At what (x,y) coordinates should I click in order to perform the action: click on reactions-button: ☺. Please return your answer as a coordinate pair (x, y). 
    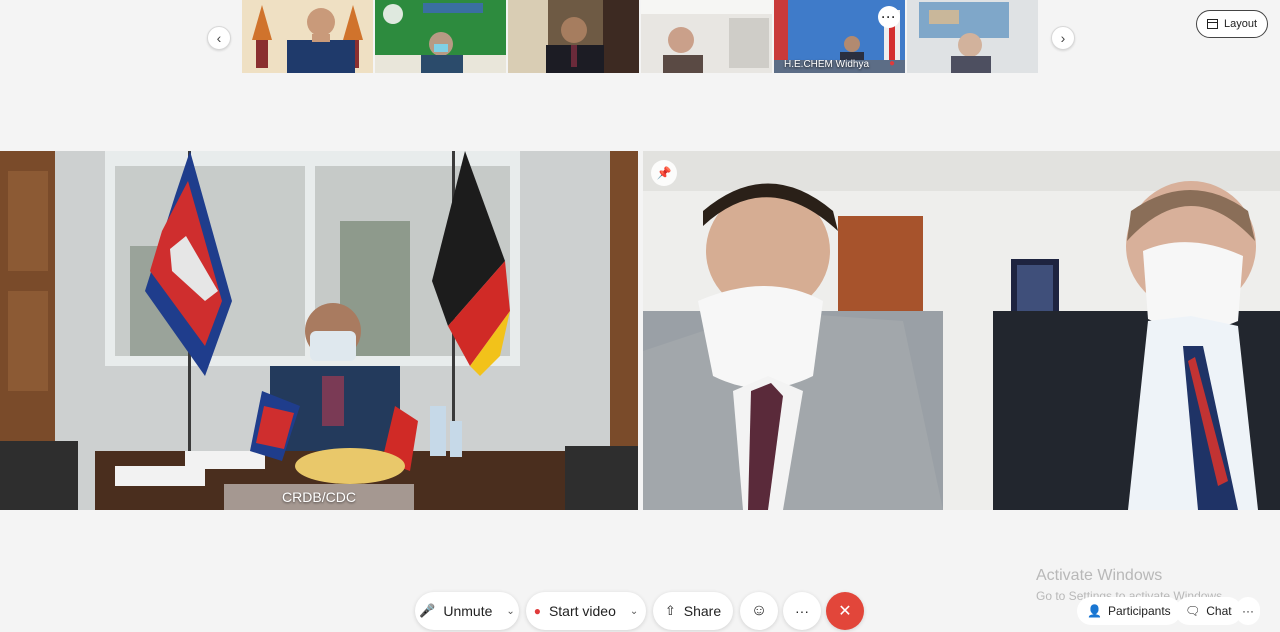
    Looking at the image, I should click on (759, 611).